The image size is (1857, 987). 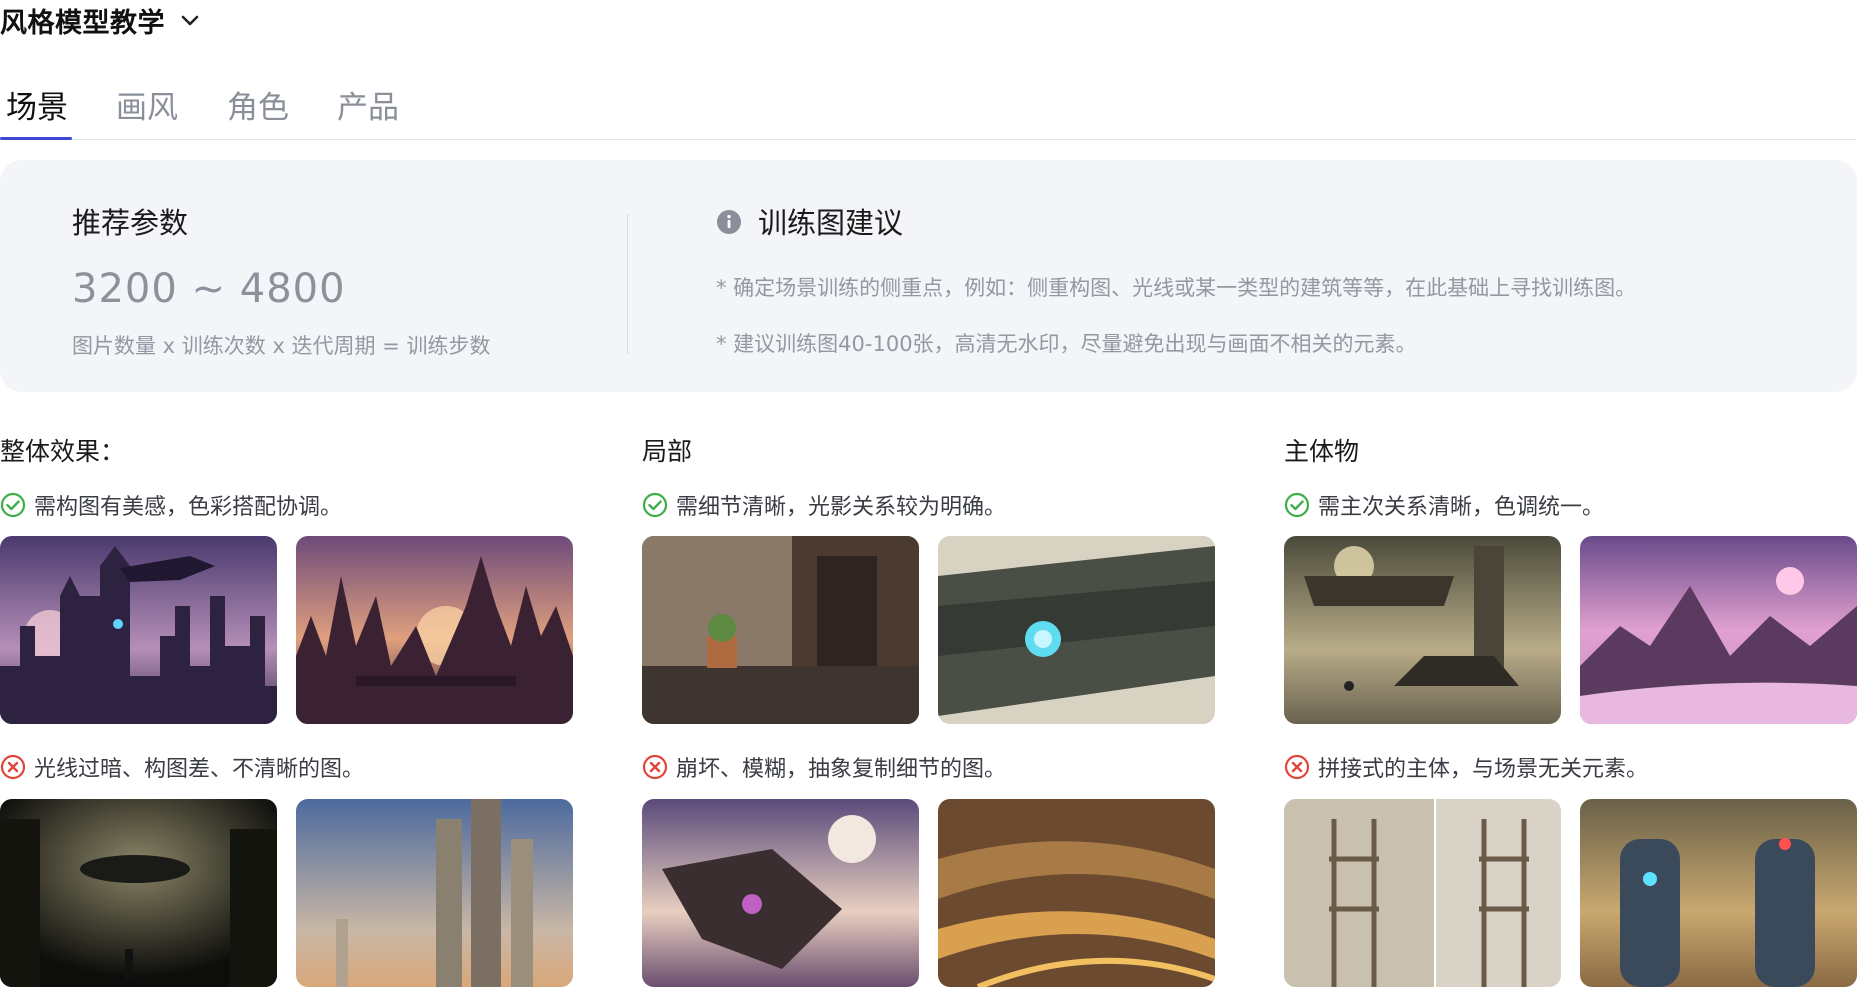 I want to click on tab-label: 产品, so click(x=368, y=108).